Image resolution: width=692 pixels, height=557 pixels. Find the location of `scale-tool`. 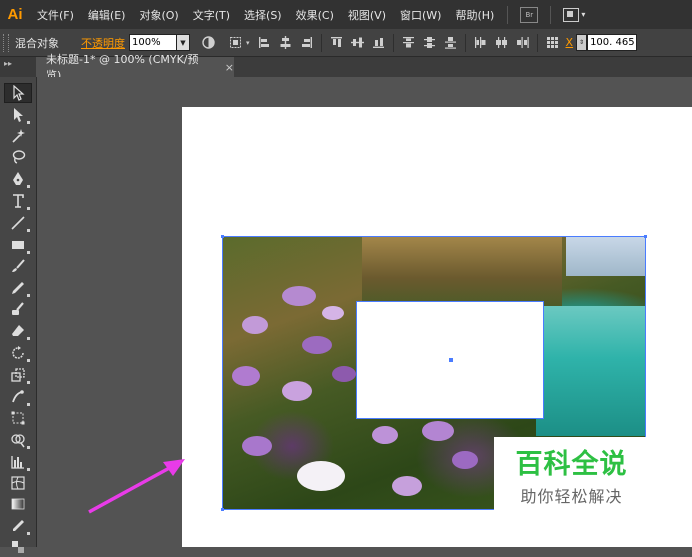

scale-tool is located at coordinates (18, 375).